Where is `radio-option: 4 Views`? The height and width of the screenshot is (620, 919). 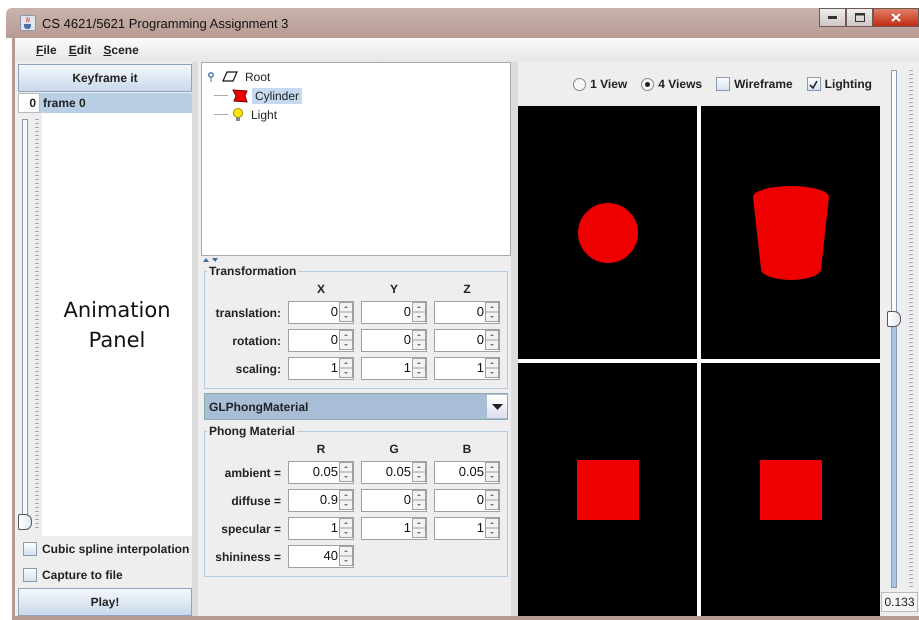 radio-option: 4 Views is located at coordinates (671, 84).